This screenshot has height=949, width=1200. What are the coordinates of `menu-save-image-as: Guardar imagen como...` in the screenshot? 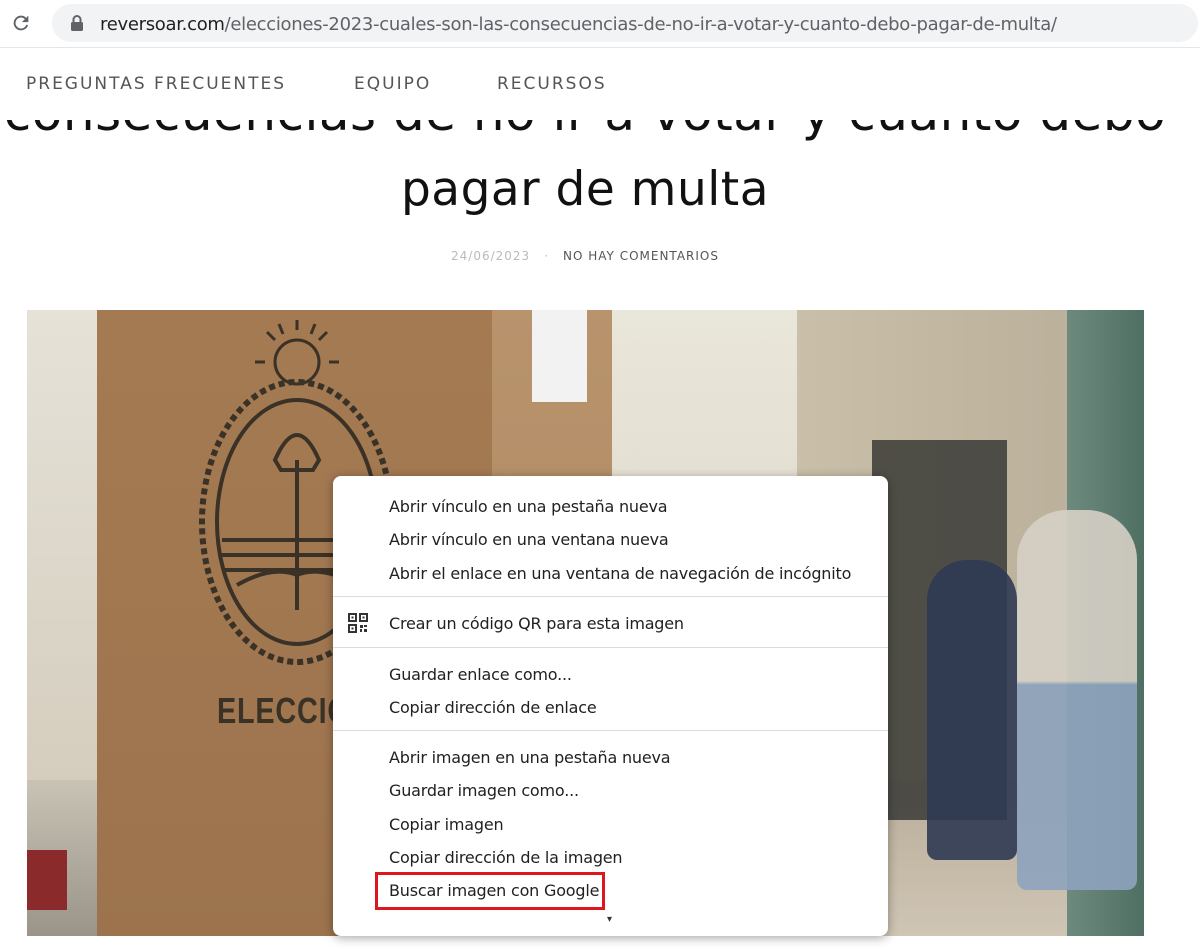 It's located at (484, 790).